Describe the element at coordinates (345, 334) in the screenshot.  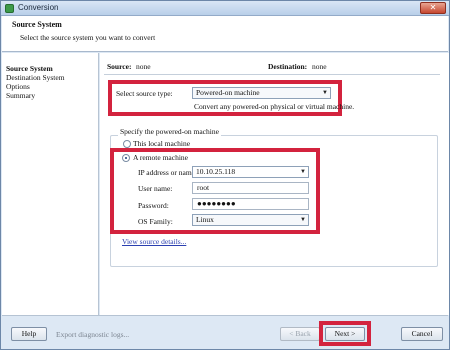
I see `next-button: Next >` at that location.